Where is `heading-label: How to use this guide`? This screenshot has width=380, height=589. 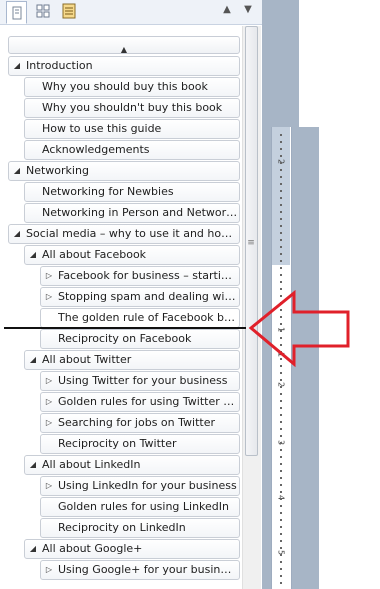 heading-label: How to use this guide is located at coordinates (102, 128).